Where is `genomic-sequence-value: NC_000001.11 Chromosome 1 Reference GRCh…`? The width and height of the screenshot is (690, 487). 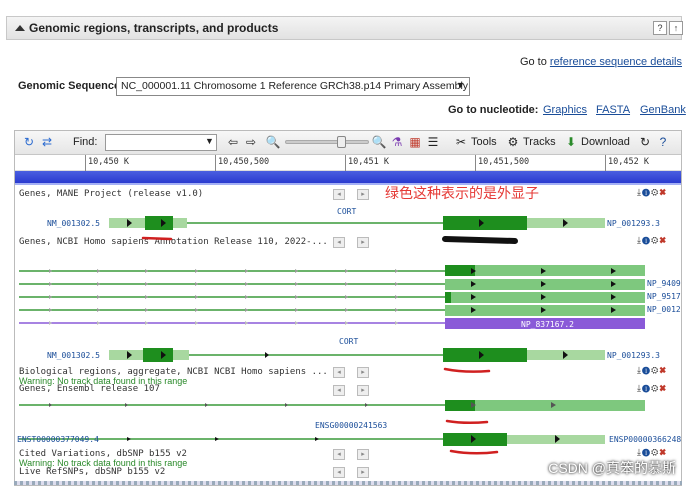 genomic-sequence-value: NC_000001.11 Chromosome 1 Reference GRCh… is located at coordinates (295, 86).